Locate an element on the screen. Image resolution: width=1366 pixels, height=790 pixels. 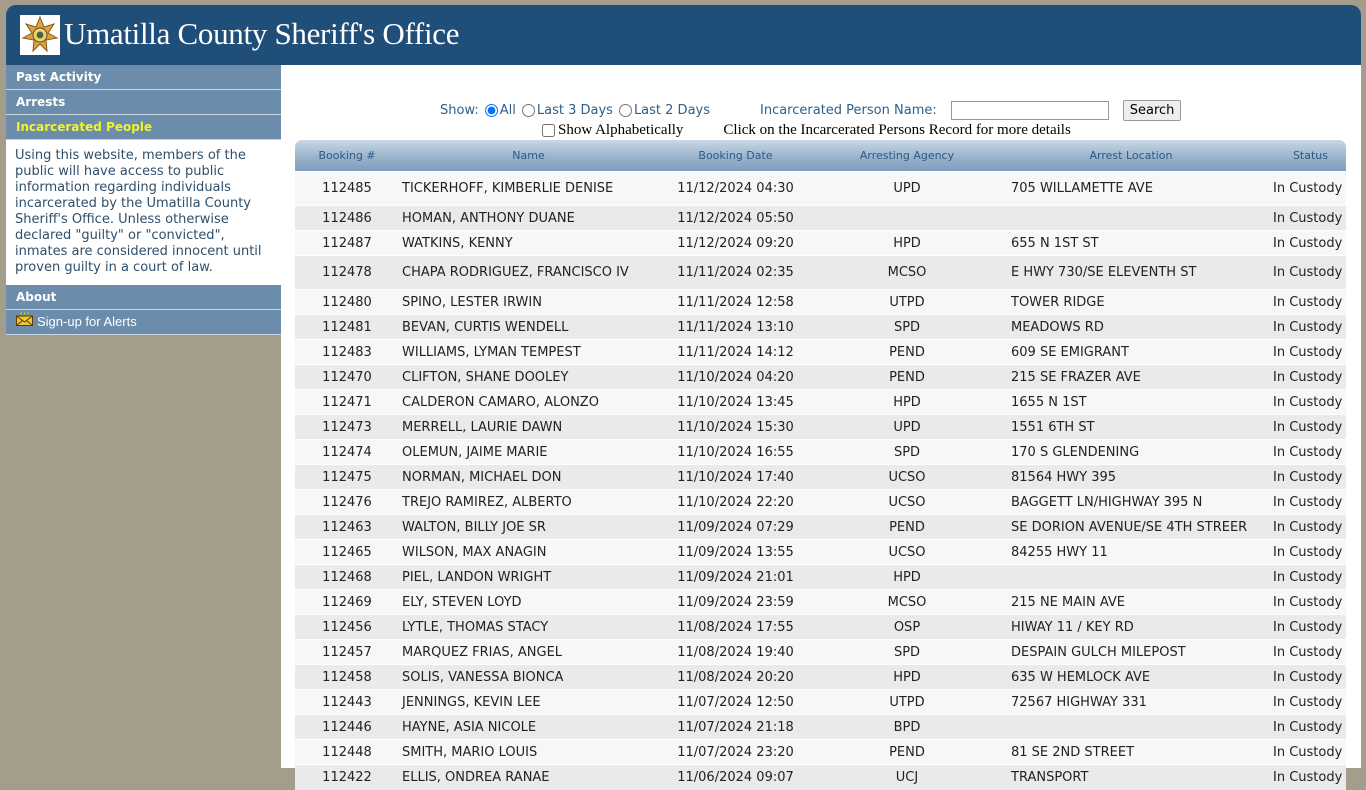
booking-number-cell: 112475 is located at coordinates (347, 477).